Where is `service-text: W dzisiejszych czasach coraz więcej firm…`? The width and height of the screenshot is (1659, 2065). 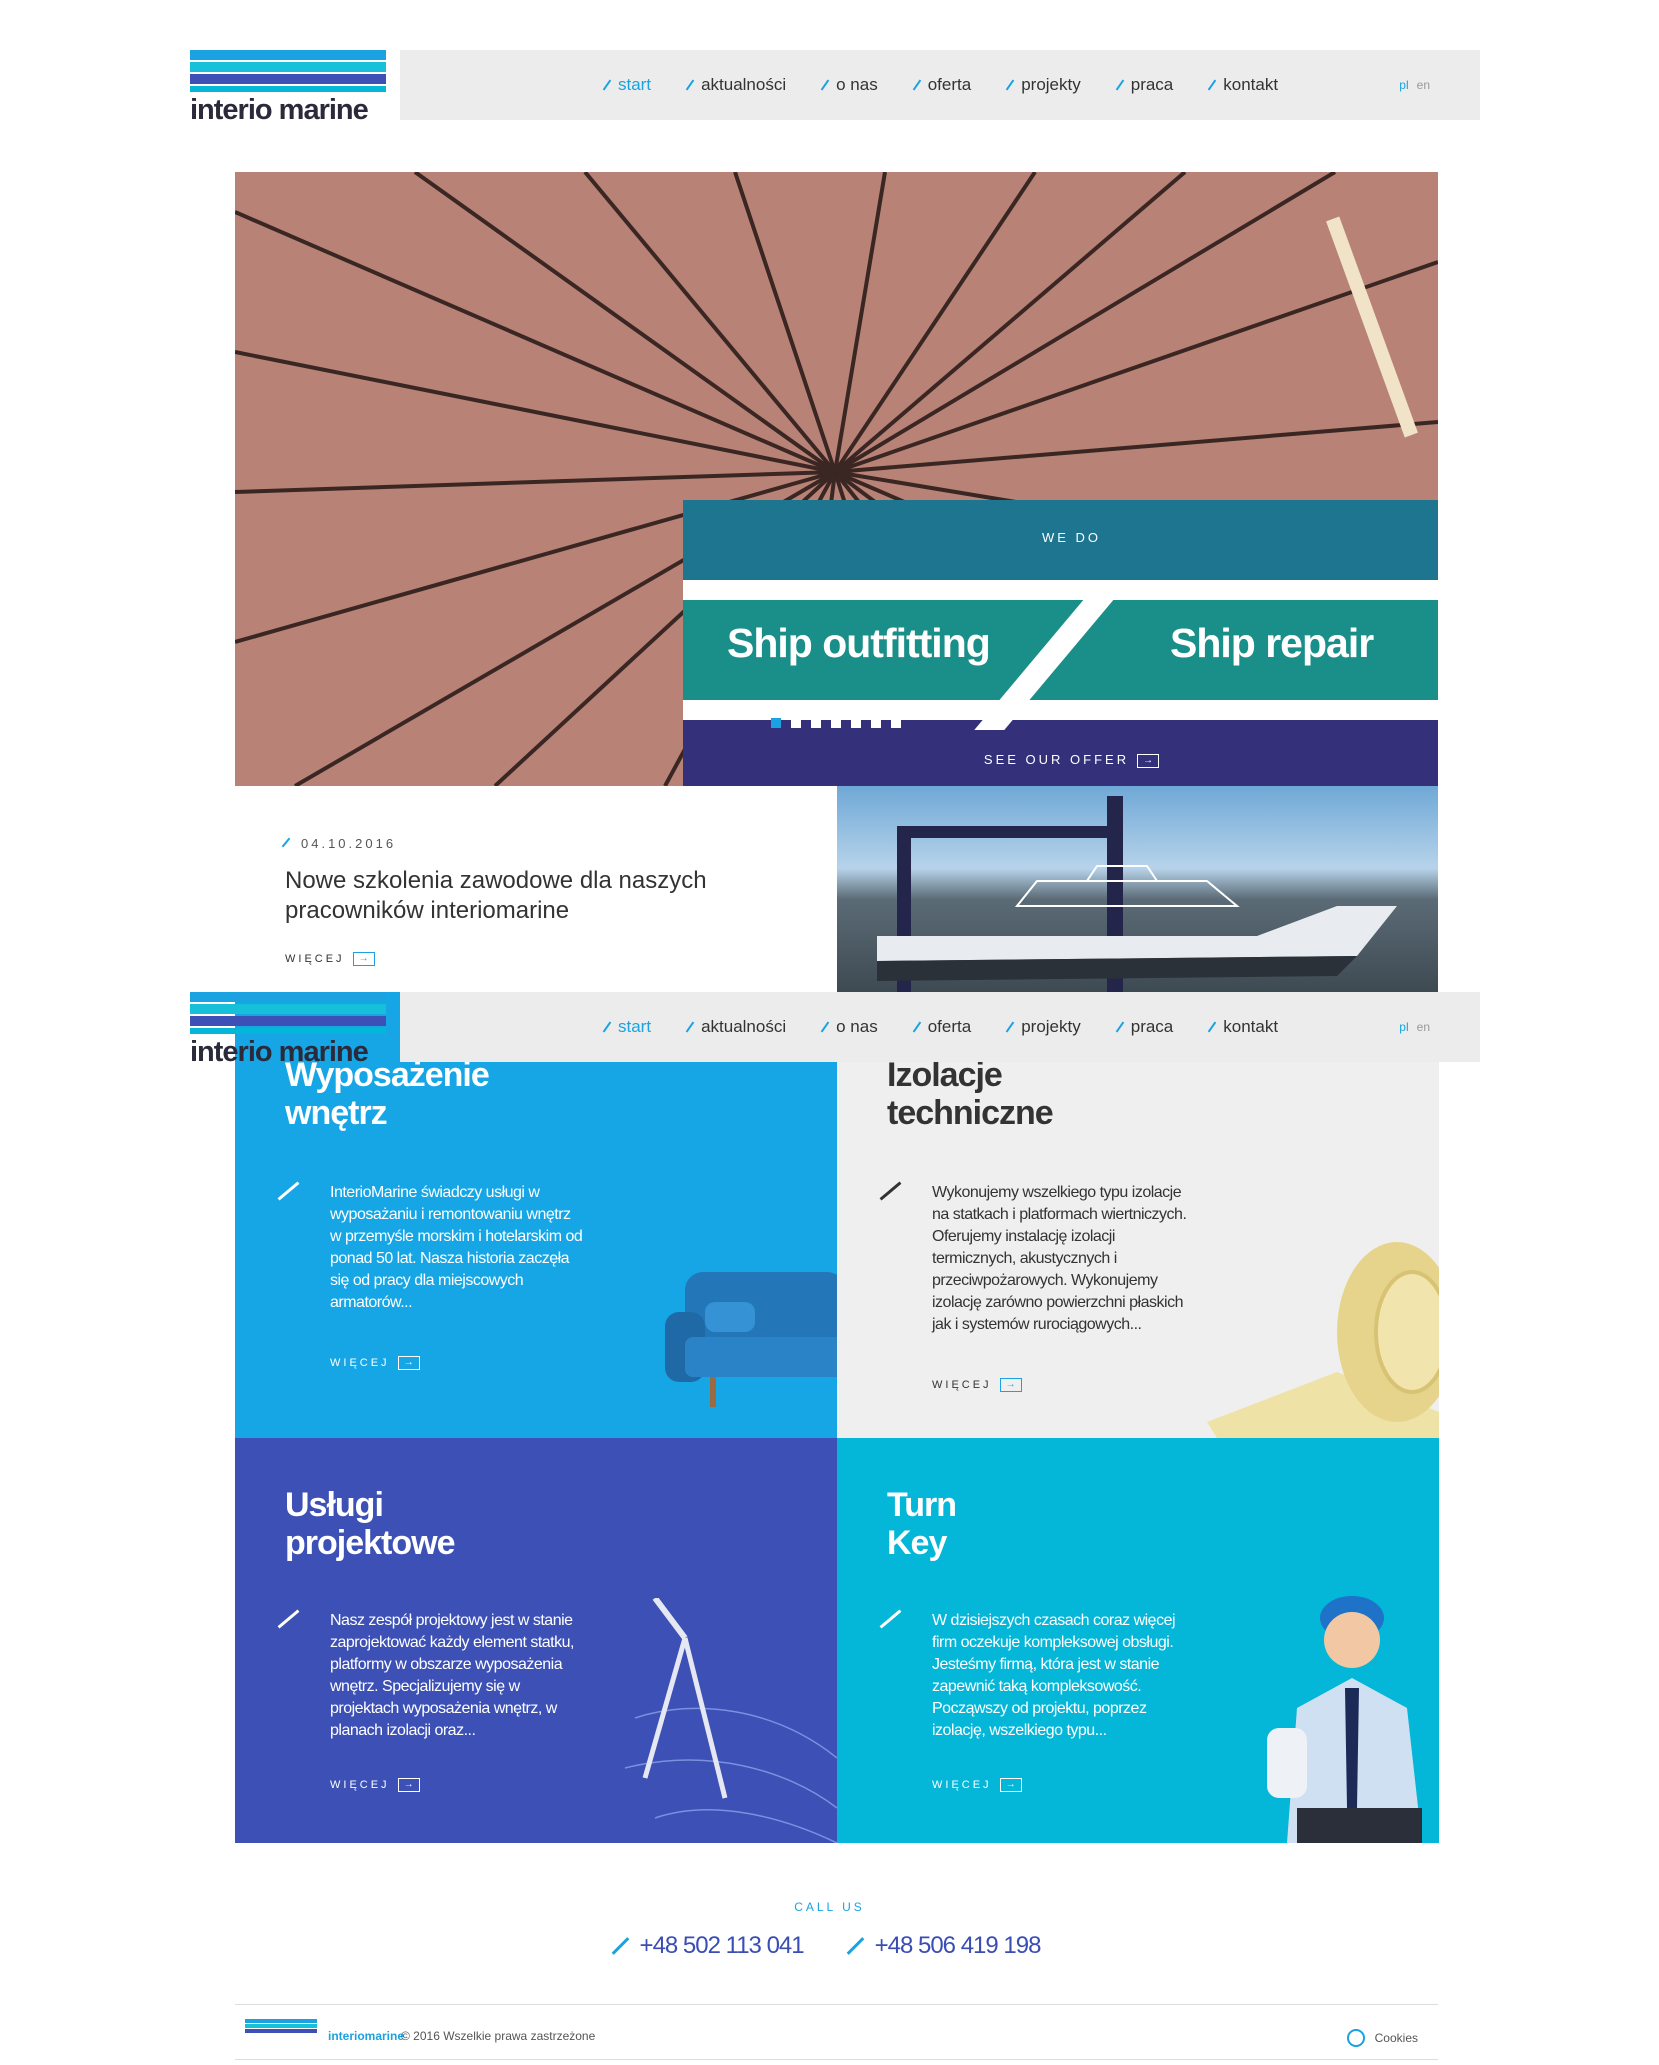 service-text: W dzisiejszych czasach coraz więcej firm… is located at coordinates (1054, 1675).